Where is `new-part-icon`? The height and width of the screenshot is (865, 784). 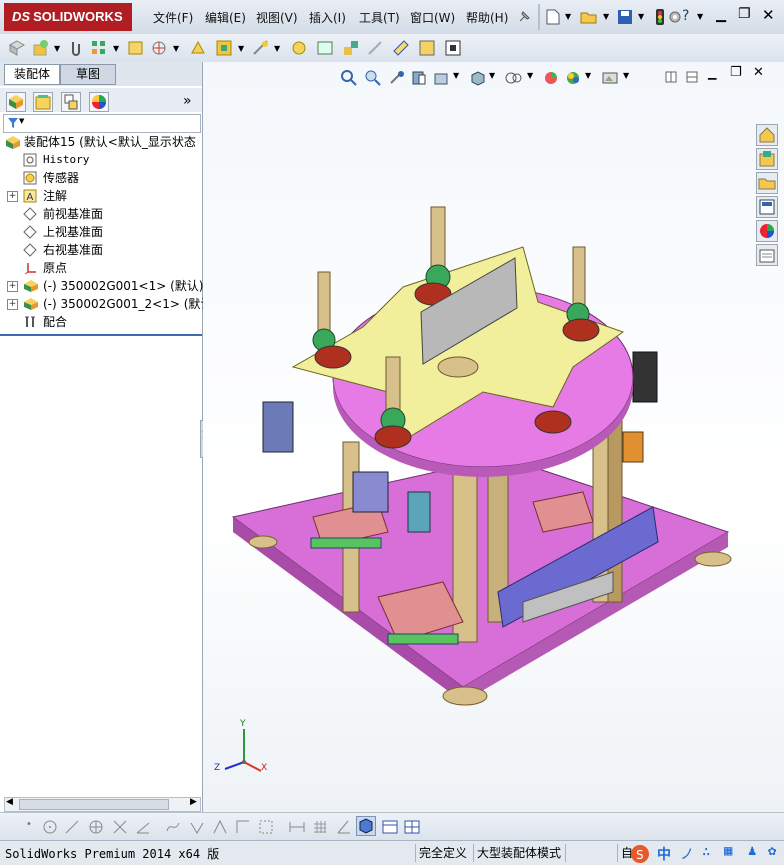
new-part-icon is located at coordinates (41, 48).